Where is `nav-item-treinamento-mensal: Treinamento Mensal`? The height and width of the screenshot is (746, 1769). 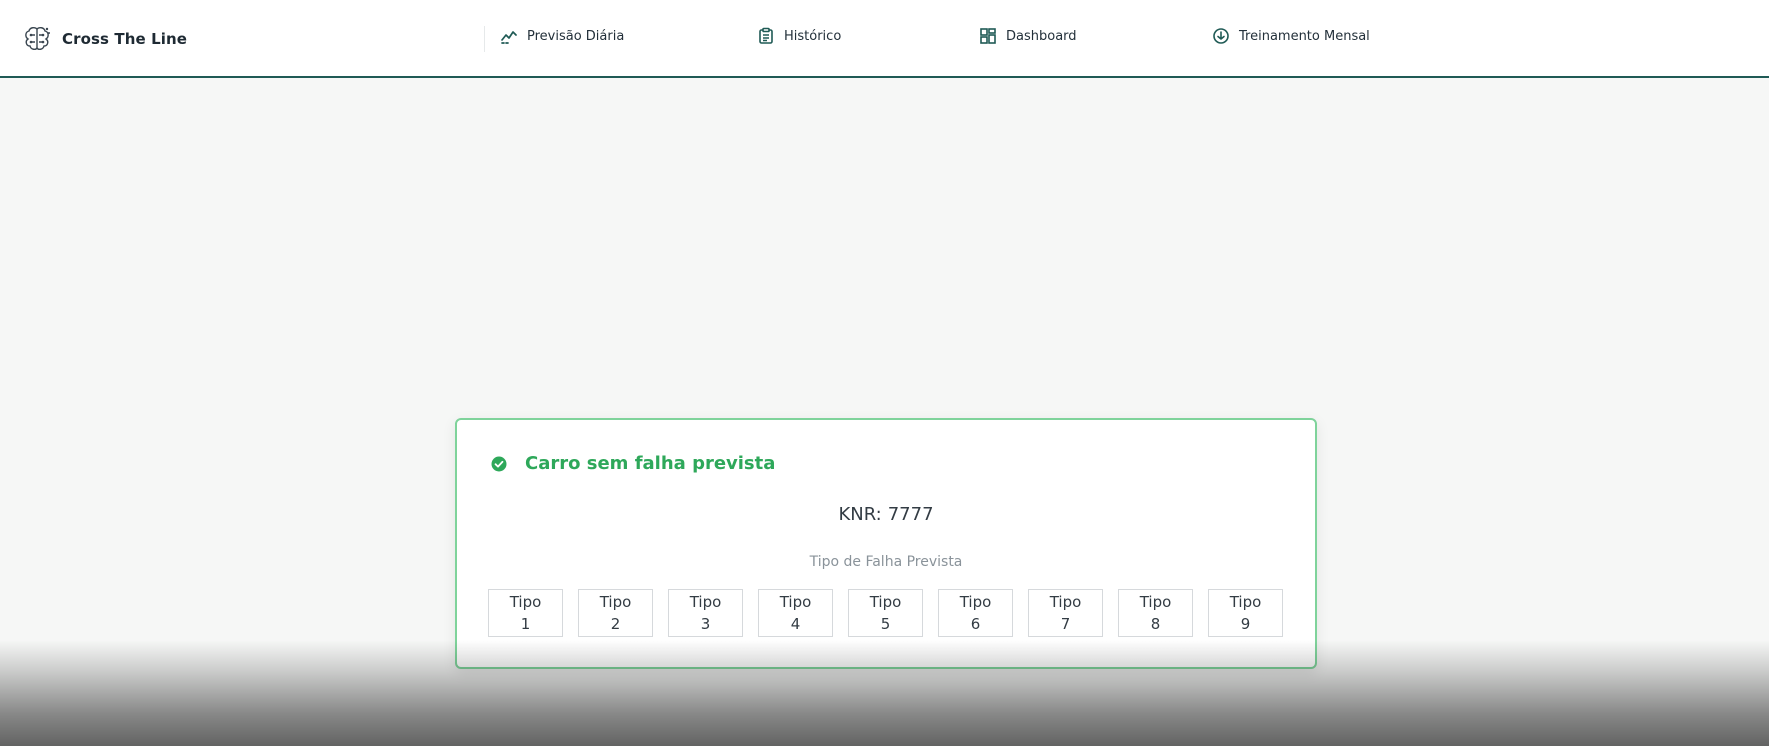 nav-item-treinamento-mensal: Treinamento Mensal is located at coordinates (1291, 36).